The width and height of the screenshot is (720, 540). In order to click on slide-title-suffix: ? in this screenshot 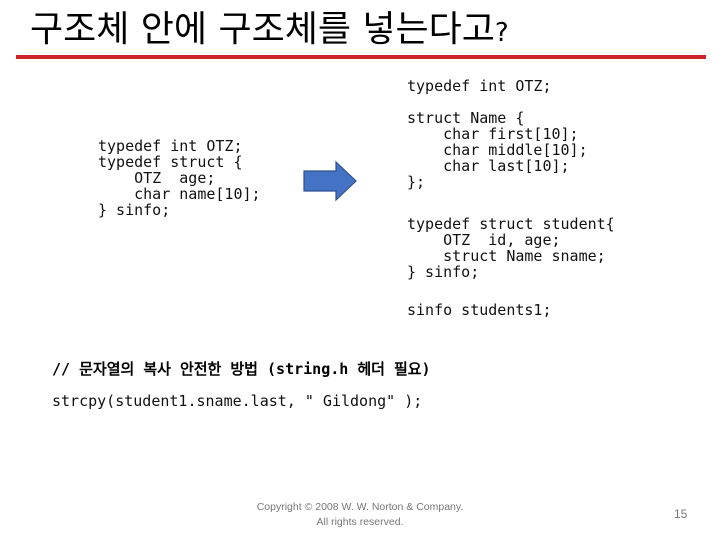, I will do `click(501, 33)`.